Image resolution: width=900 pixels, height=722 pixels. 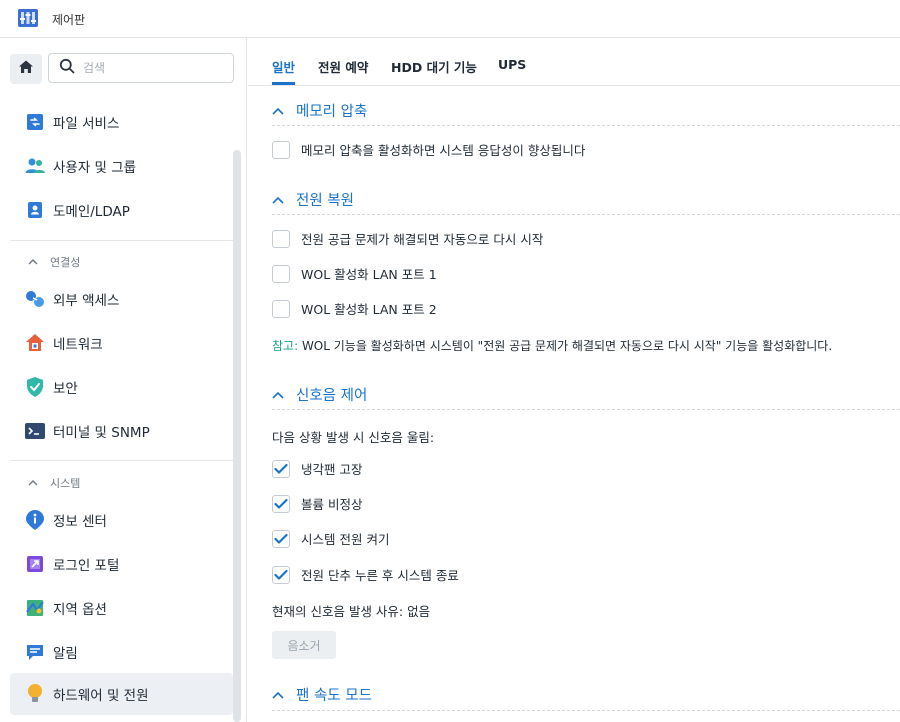 I want to click on external-access-icon, so click(x=35, y=299).